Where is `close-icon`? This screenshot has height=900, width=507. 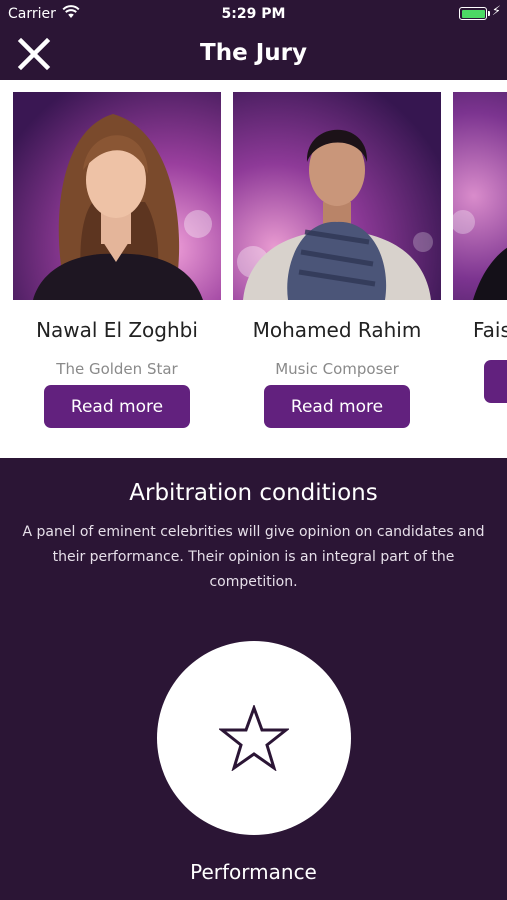
close-icon is located at coordinates (34, 54).